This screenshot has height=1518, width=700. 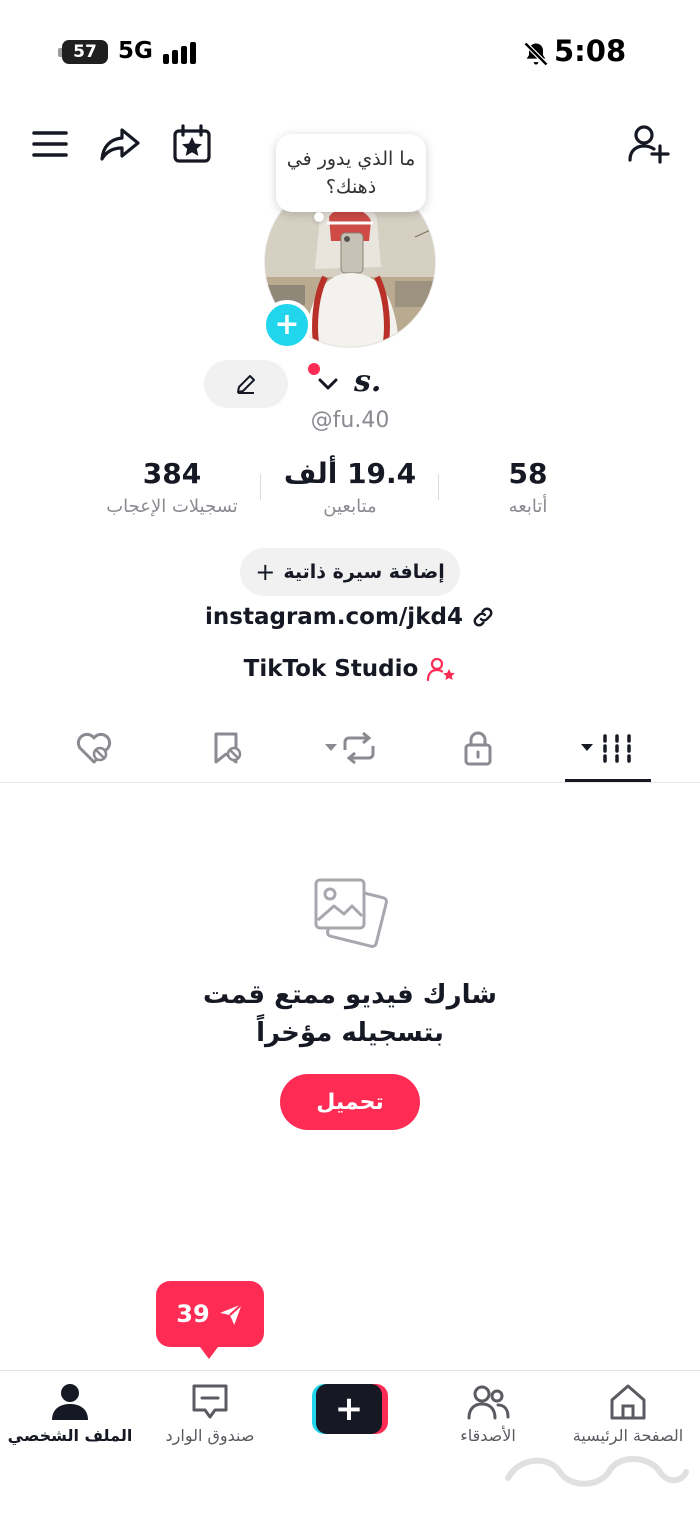 What do you see at coordinates (350, 782) in the screenshot?
I see `tabs-divider` at bounding box center [350, 782].